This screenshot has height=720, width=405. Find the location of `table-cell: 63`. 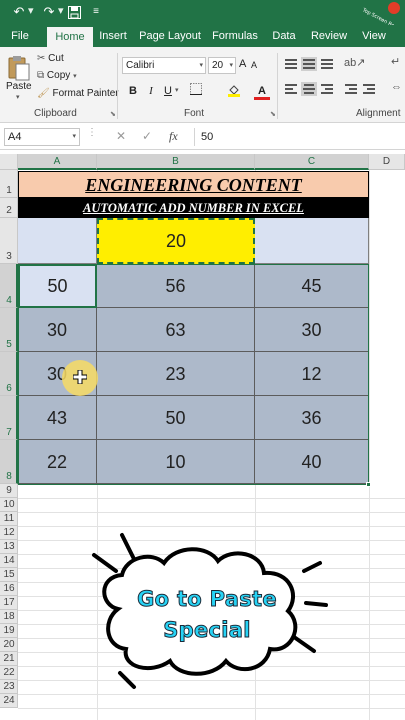

table-cell: 63 is located at coordinates (176, 330).